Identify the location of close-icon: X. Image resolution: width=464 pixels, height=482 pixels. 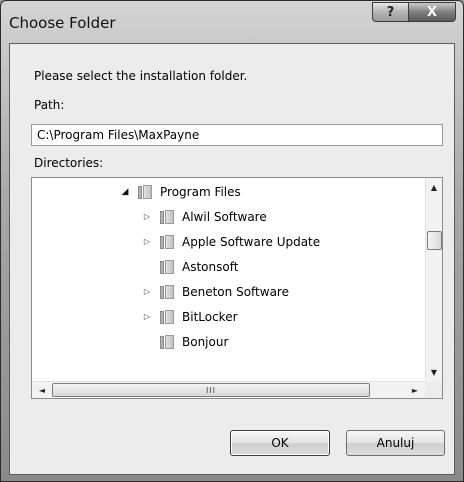
(432, 12).